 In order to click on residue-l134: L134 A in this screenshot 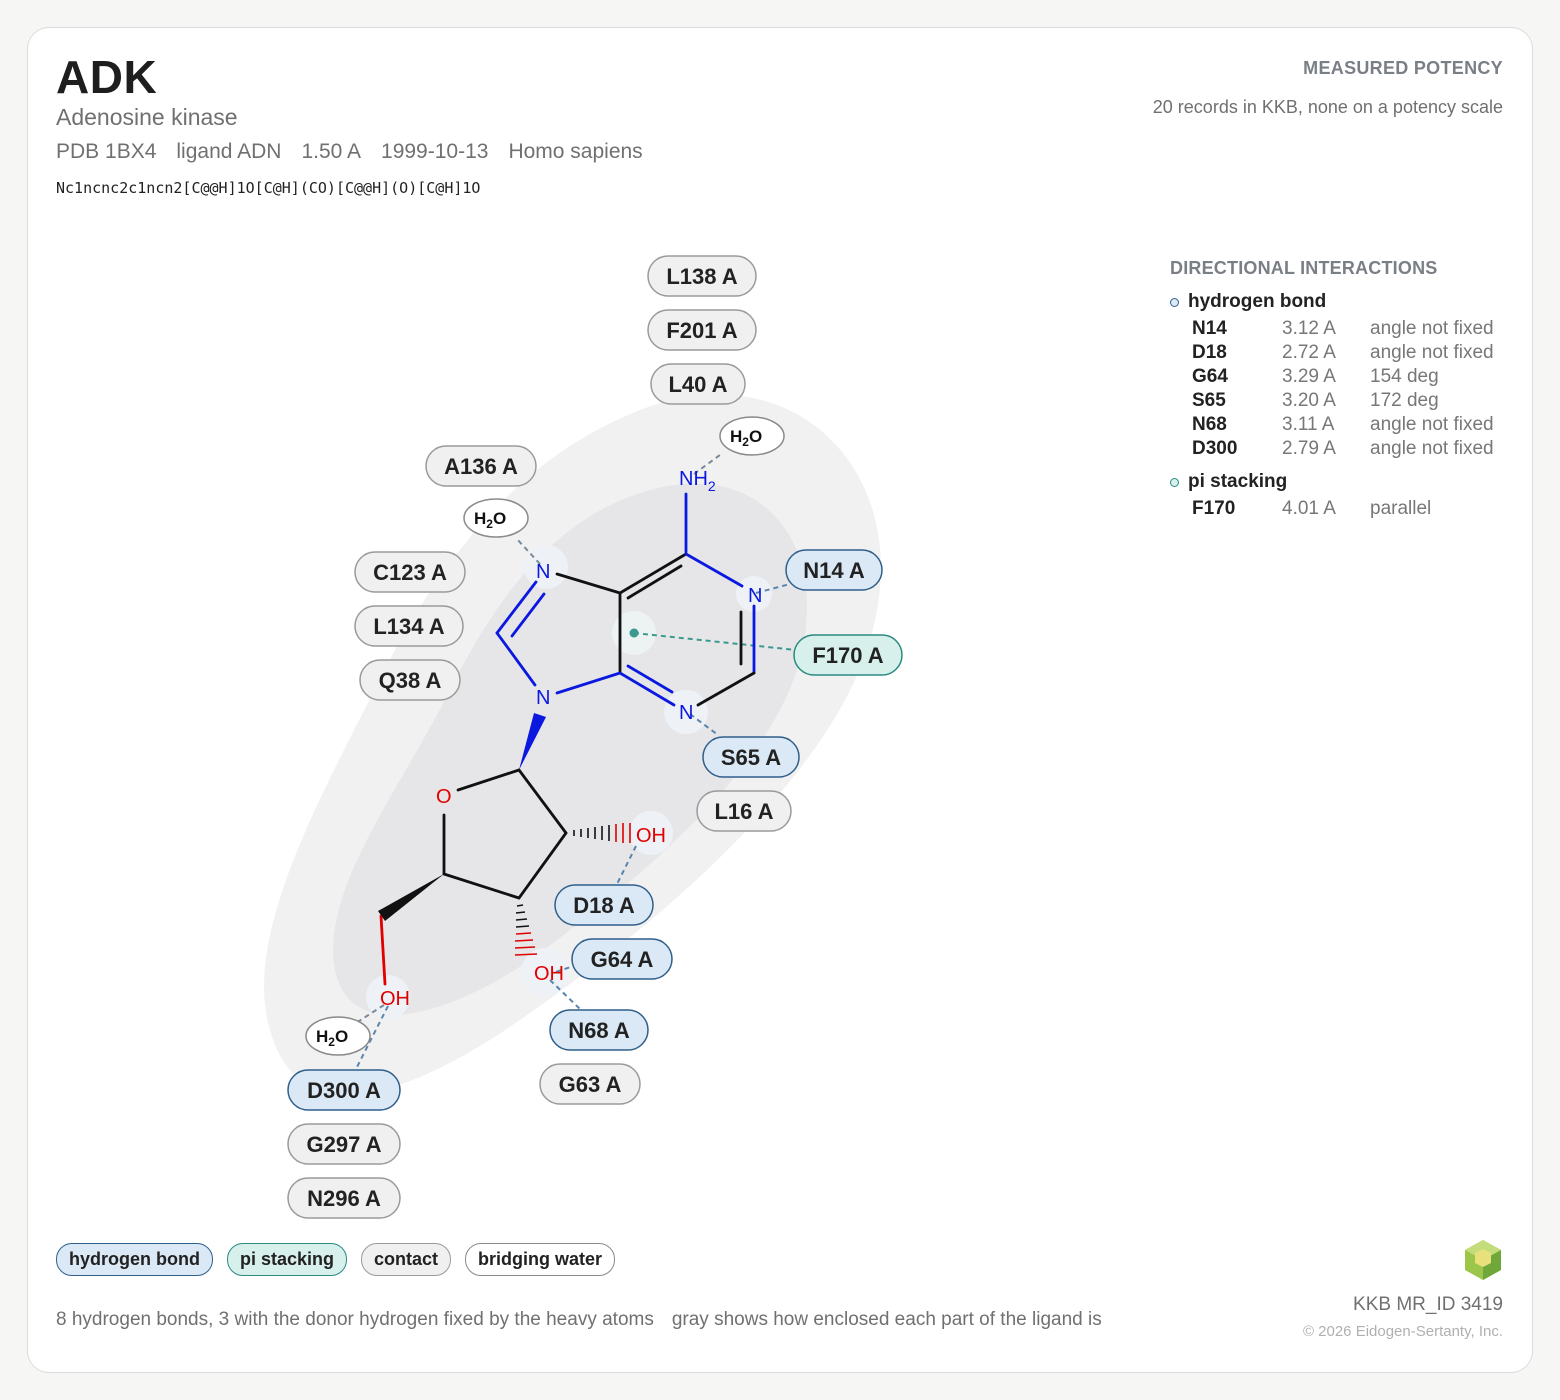, I will do `click(409, 626)`.